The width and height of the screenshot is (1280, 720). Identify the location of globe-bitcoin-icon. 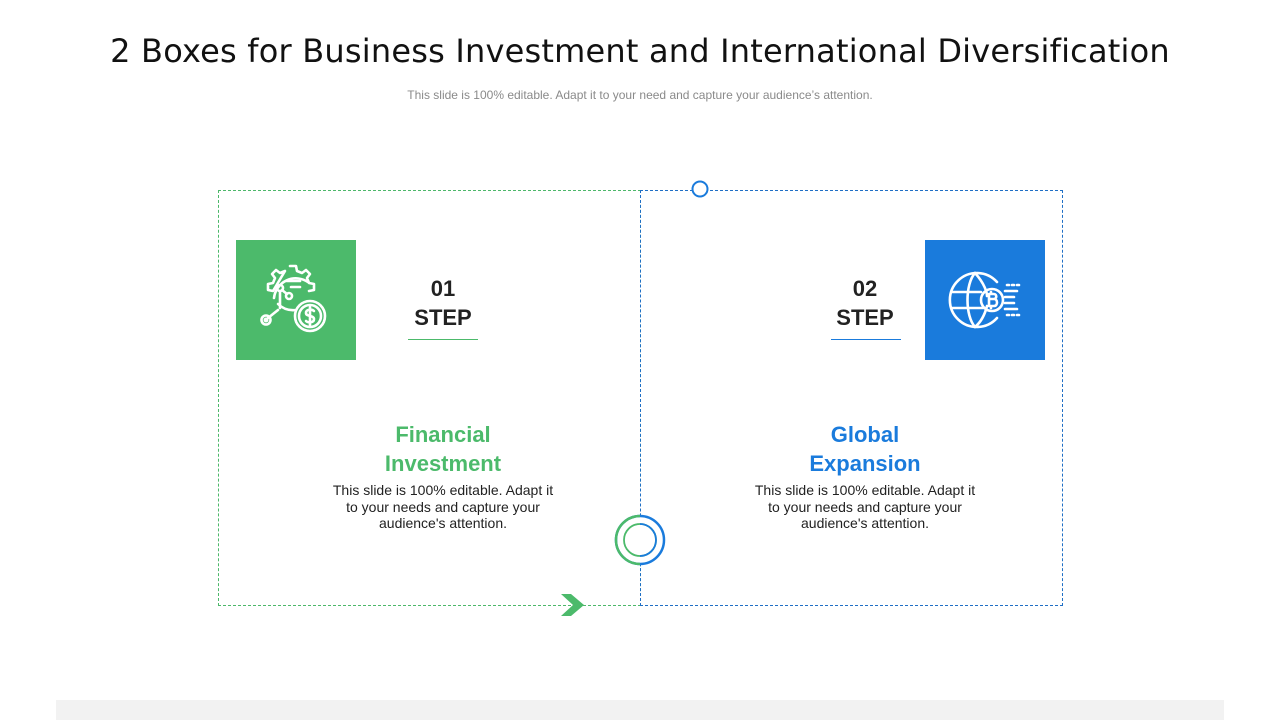
(984, 300).